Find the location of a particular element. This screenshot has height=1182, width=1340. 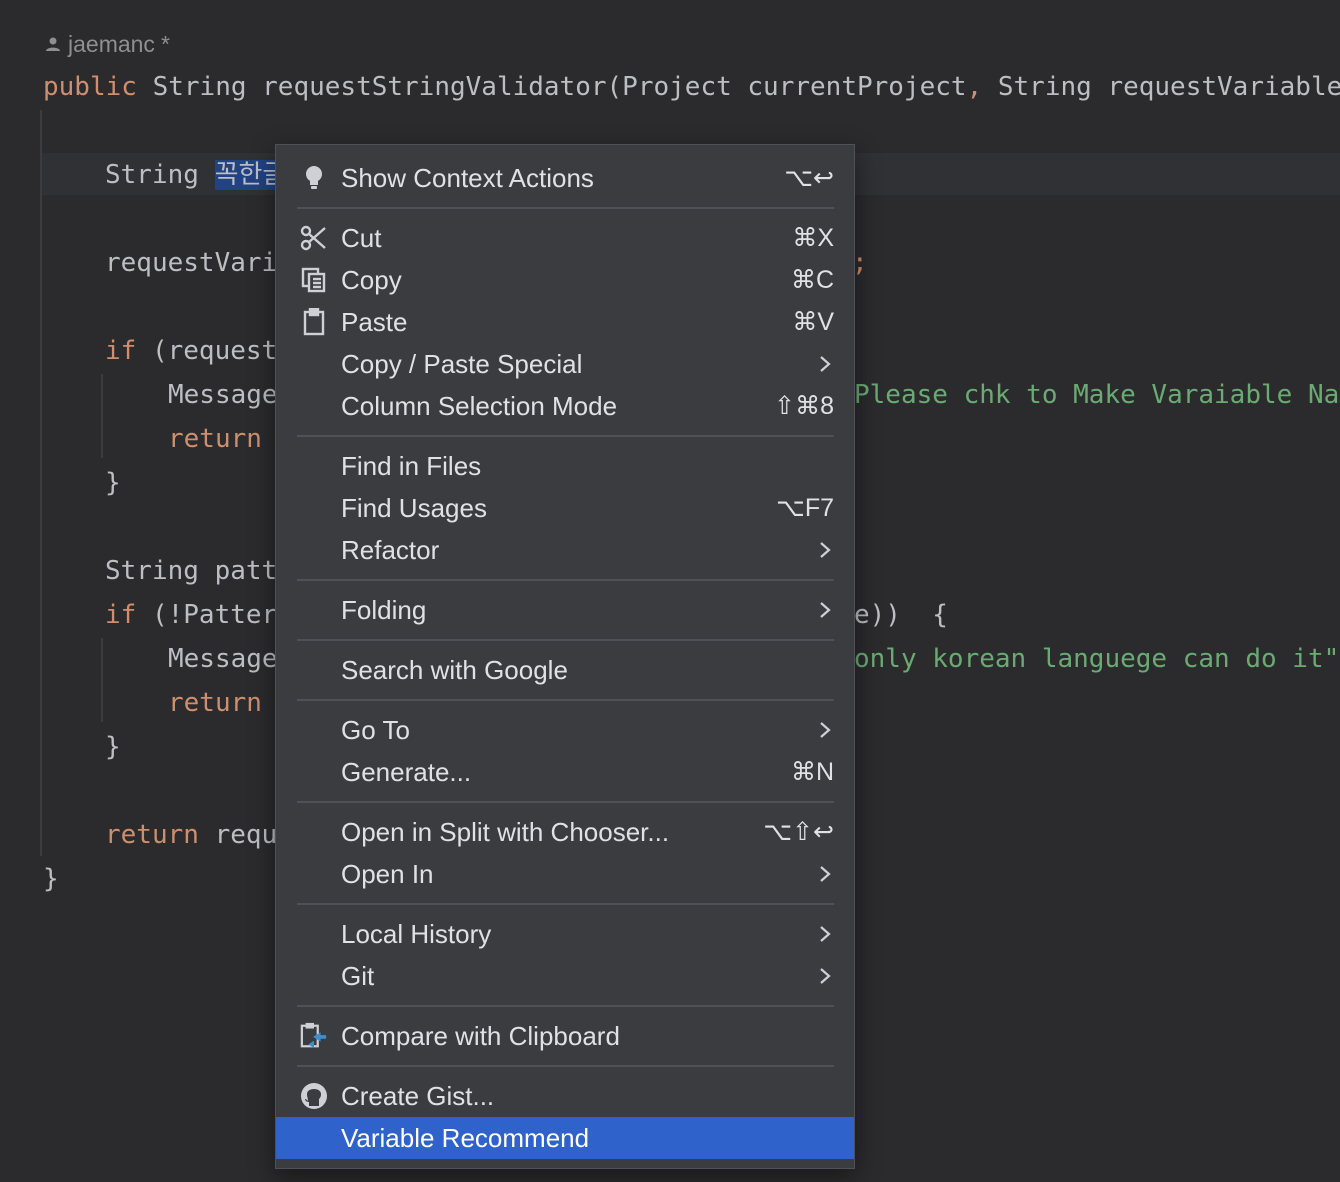

code-line: return requ is located at coordinates (191, 835).